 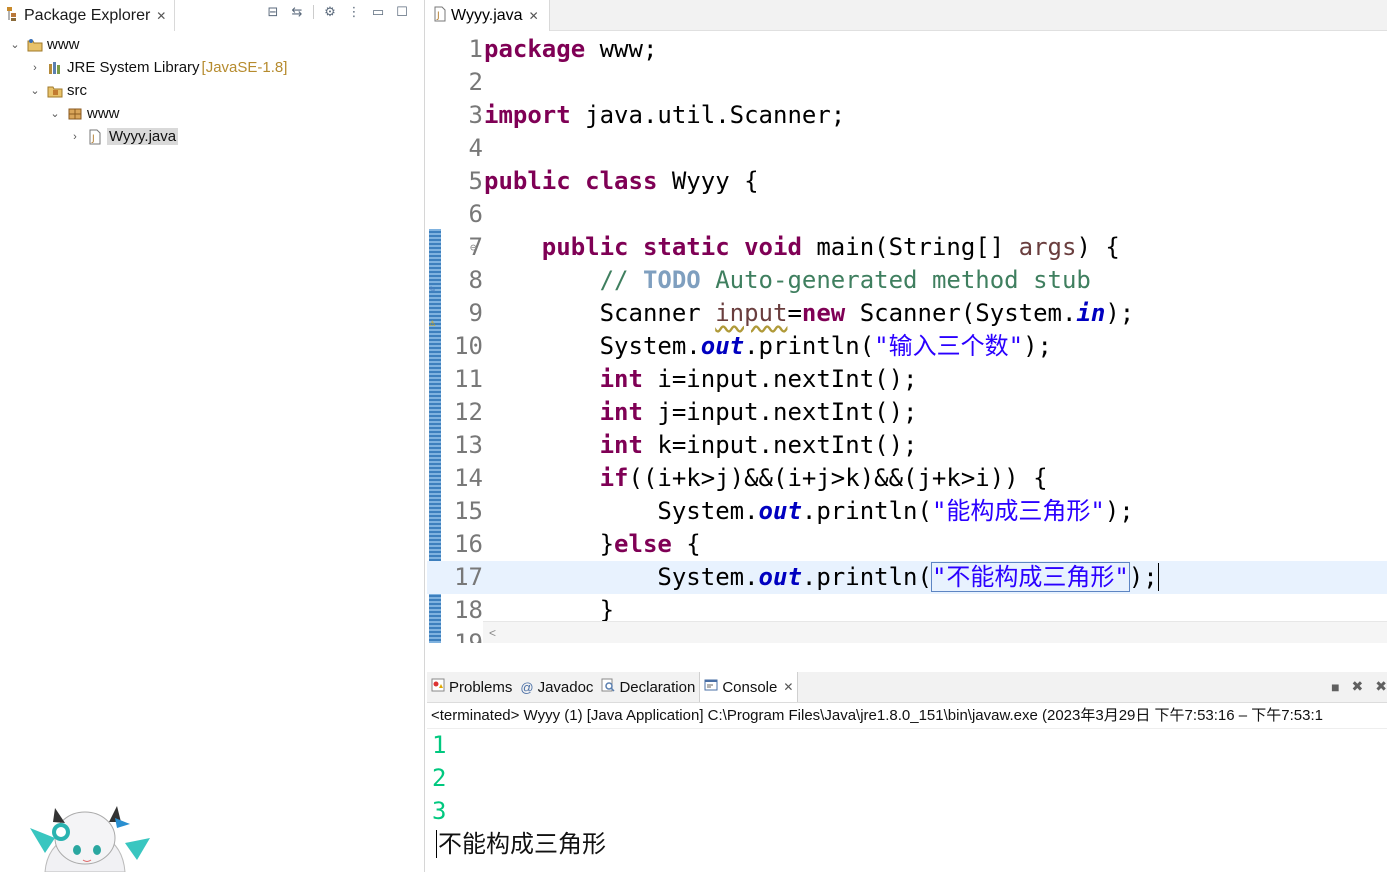 What do you see at coordinates (212, 136) in the screenshot?
I see `tree-item-file: › J Wyyy.java` at bounding box center [212, 136].